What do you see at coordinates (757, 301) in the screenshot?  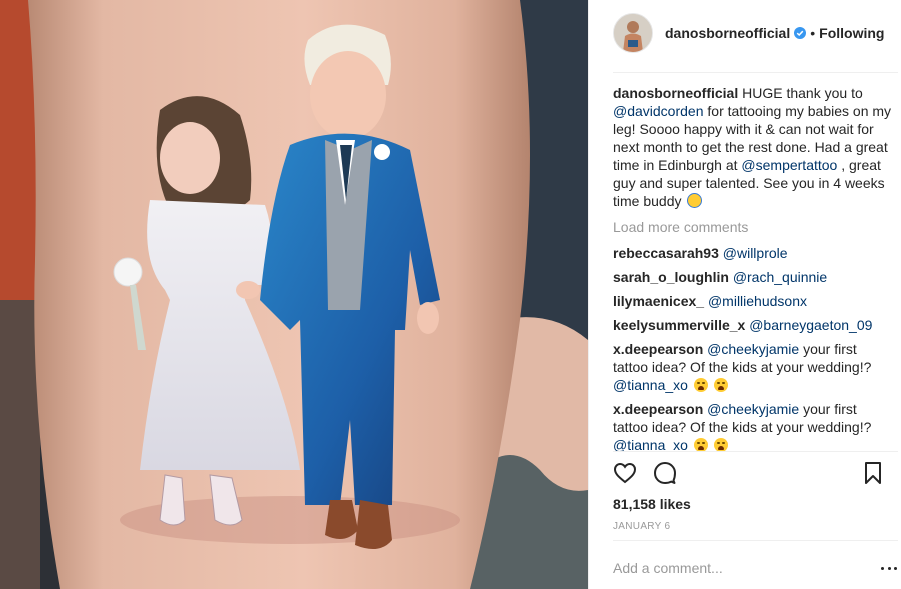 I see `comment-mention: @milliehudsonx` at bounding box center [757, 301].